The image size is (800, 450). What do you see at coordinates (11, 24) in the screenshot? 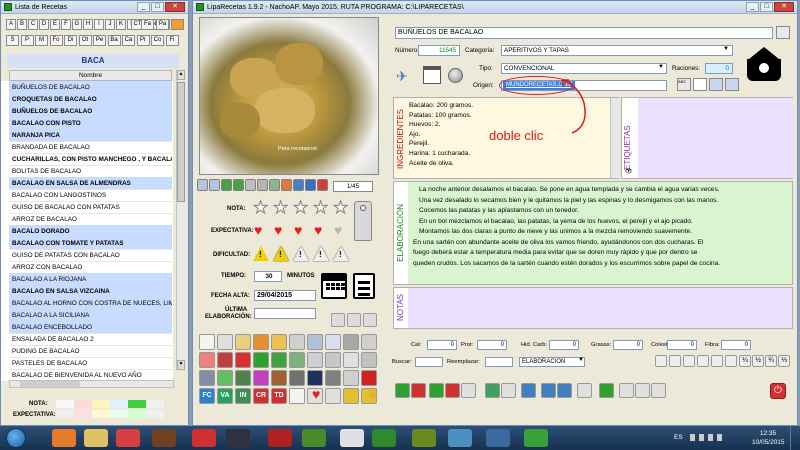
I see `letter-filter-a: A` at bounding box center [11, 24].